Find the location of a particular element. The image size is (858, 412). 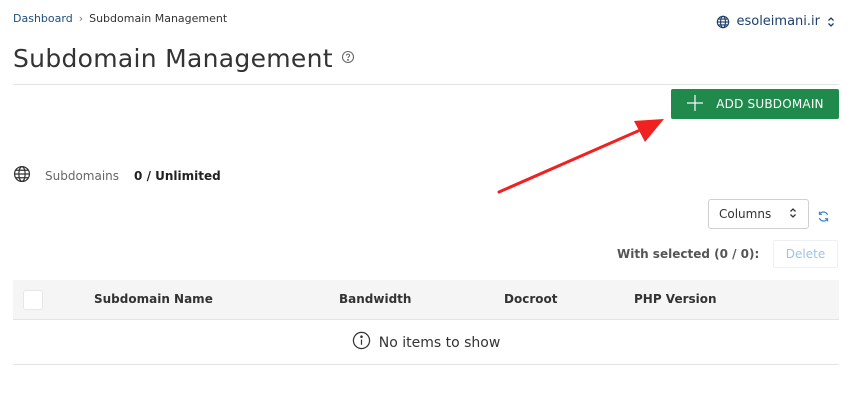

domain-selector-value: esoleimani.ir is located at coordinates (778, 21).